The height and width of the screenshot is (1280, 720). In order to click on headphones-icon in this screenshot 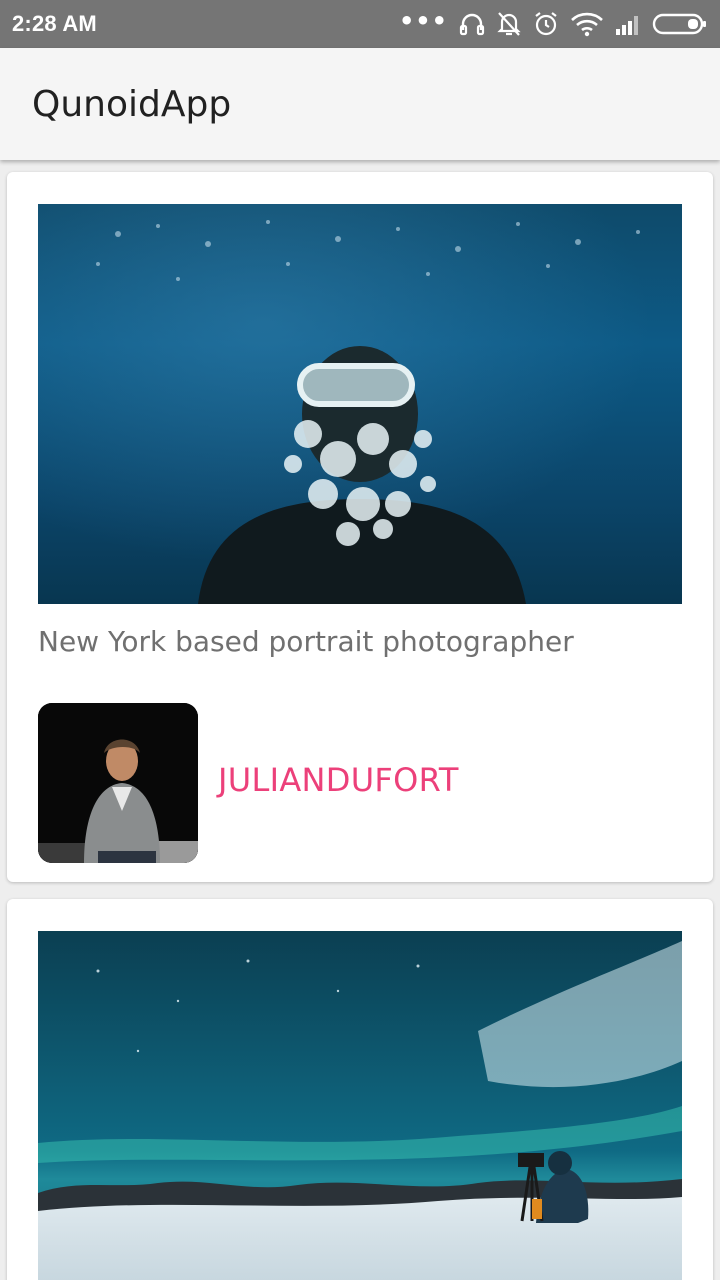, I will do `click(472, 24)`.